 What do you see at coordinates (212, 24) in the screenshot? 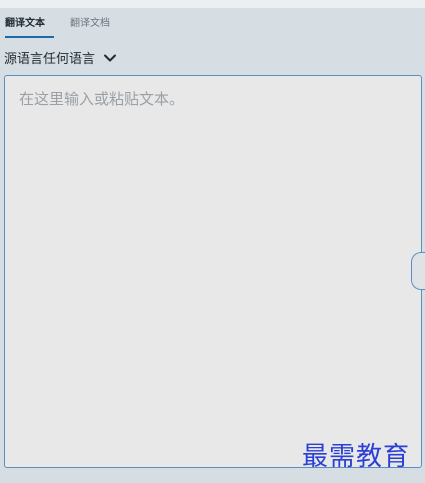
I see `mode-tabs: 翻译文本 翻译文档` at bounding box center [212, 24].